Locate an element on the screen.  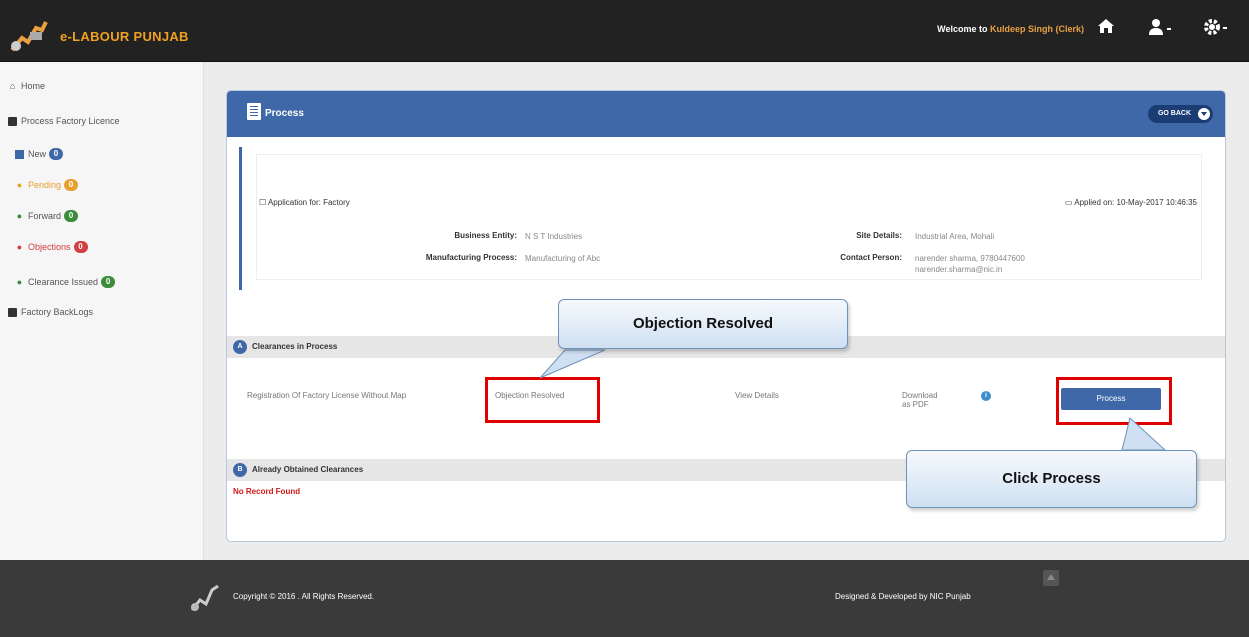
sidebar-item-label: Pending is located at coordinates (45, 185).